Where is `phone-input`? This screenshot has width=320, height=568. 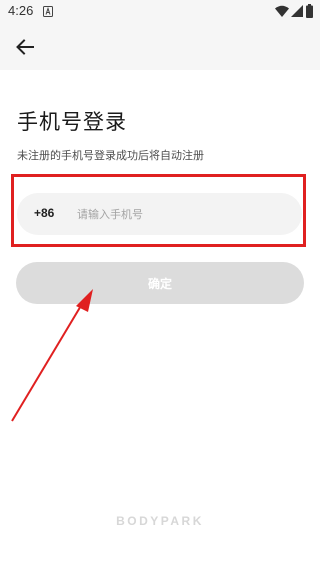
phone-input is located at coordinates (182, 214).